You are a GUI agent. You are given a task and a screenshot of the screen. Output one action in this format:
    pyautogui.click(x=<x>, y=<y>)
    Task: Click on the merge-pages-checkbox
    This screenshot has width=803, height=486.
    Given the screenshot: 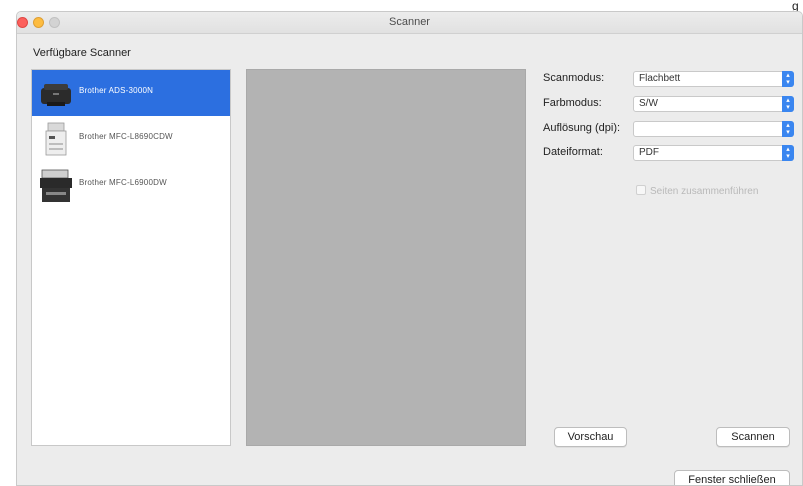 What is the action you would take?
    pyautogui.click(x=641, y=190)
    